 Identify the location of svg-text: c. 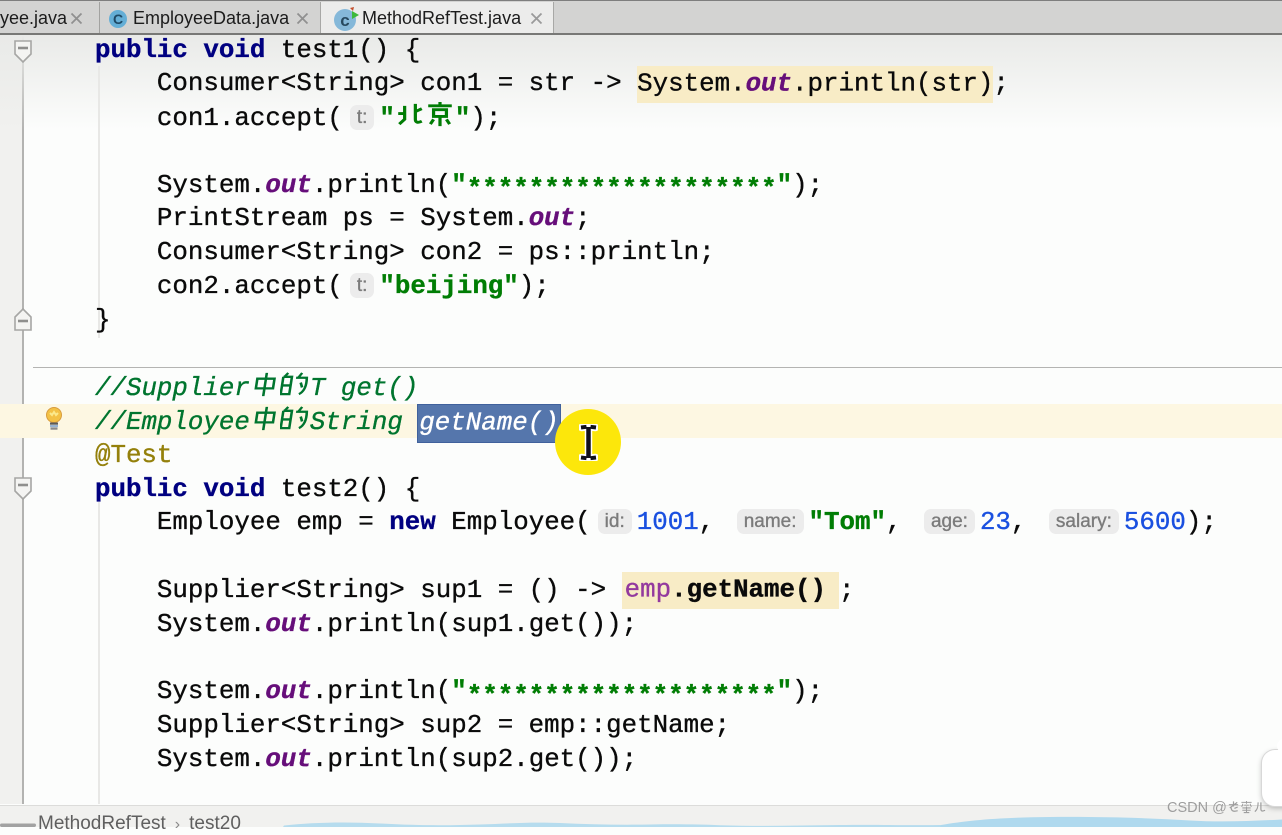
(344, 20).